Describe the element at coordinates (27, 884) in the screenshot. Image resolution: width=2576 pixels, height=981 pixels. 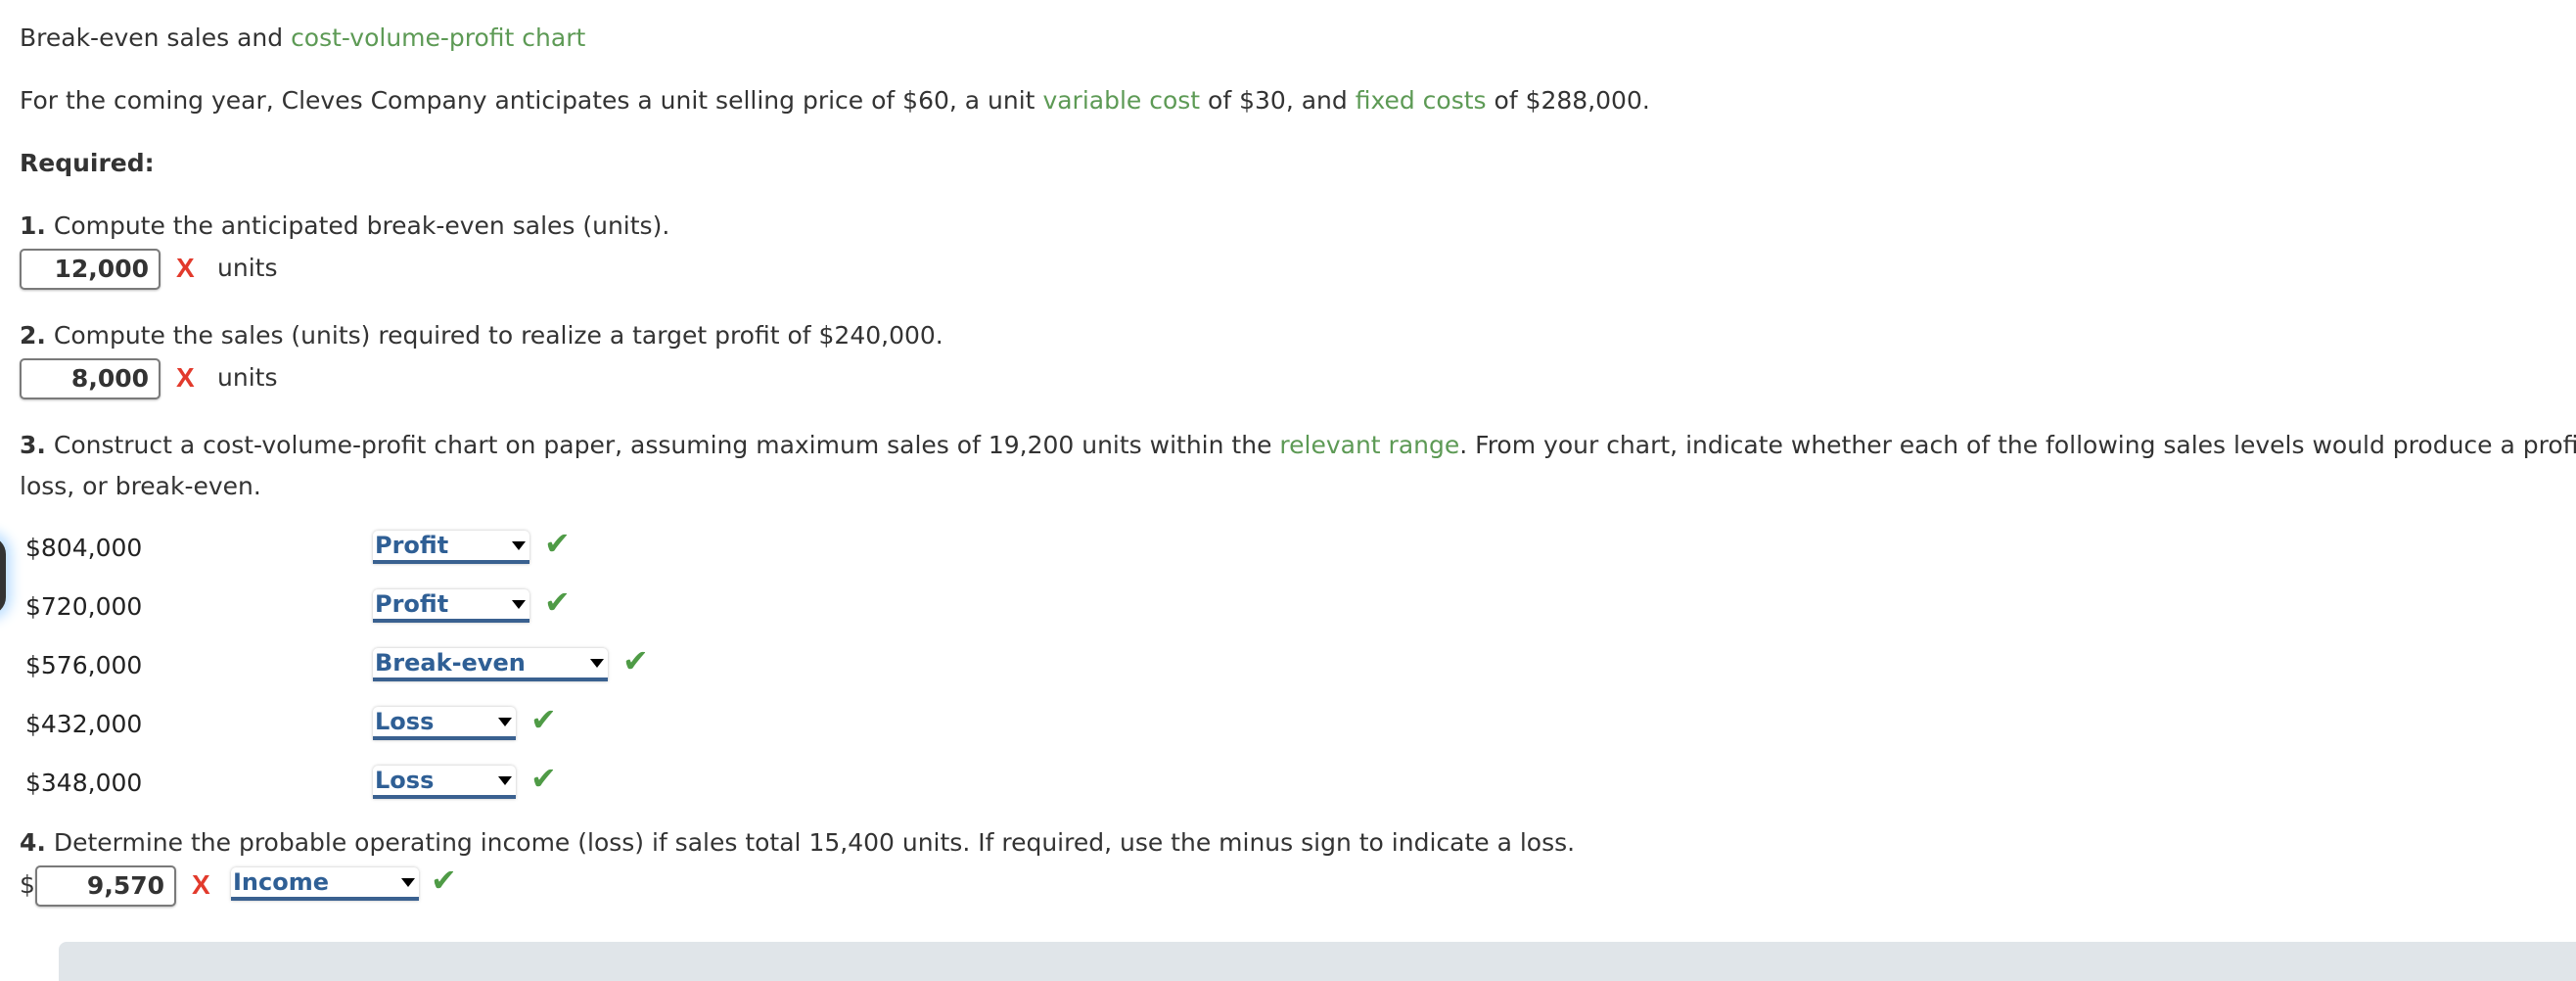
I see `currency-symbol: $` at that location.